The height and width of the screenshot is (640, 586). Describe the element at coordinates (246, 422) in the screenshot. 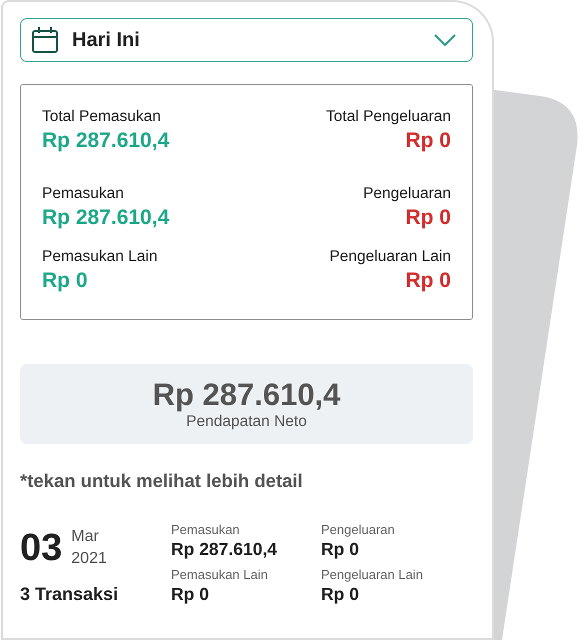

I see `net-label: Pendapatan Neto` at that location.